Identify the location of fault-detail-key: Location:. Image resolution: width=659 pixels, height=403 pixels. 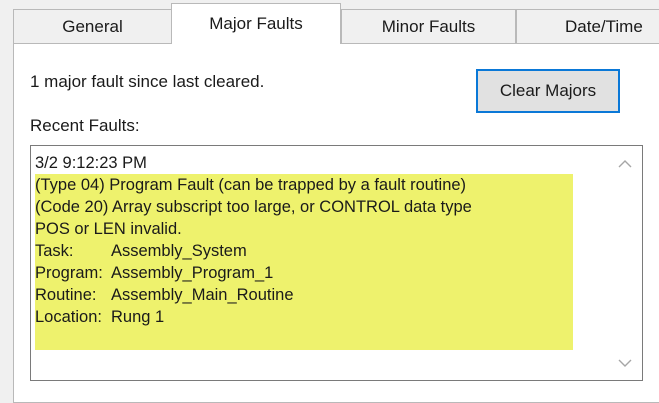
(68, 317).